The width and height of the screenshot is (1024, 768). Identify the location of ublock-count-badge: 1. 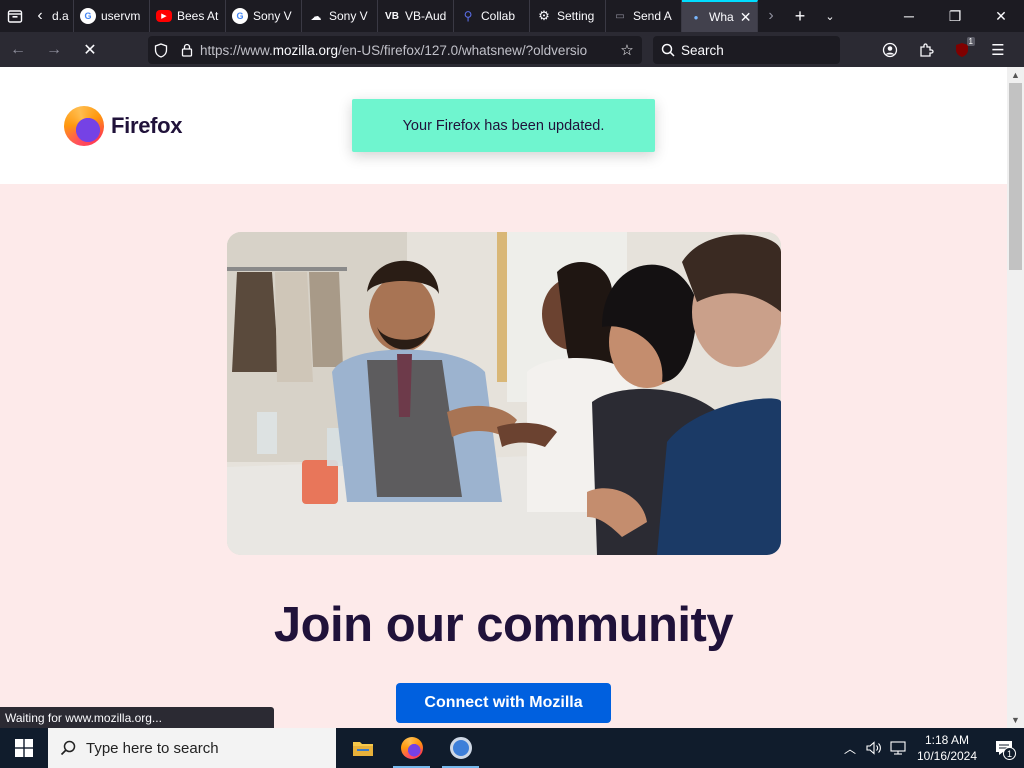
(970, 41).